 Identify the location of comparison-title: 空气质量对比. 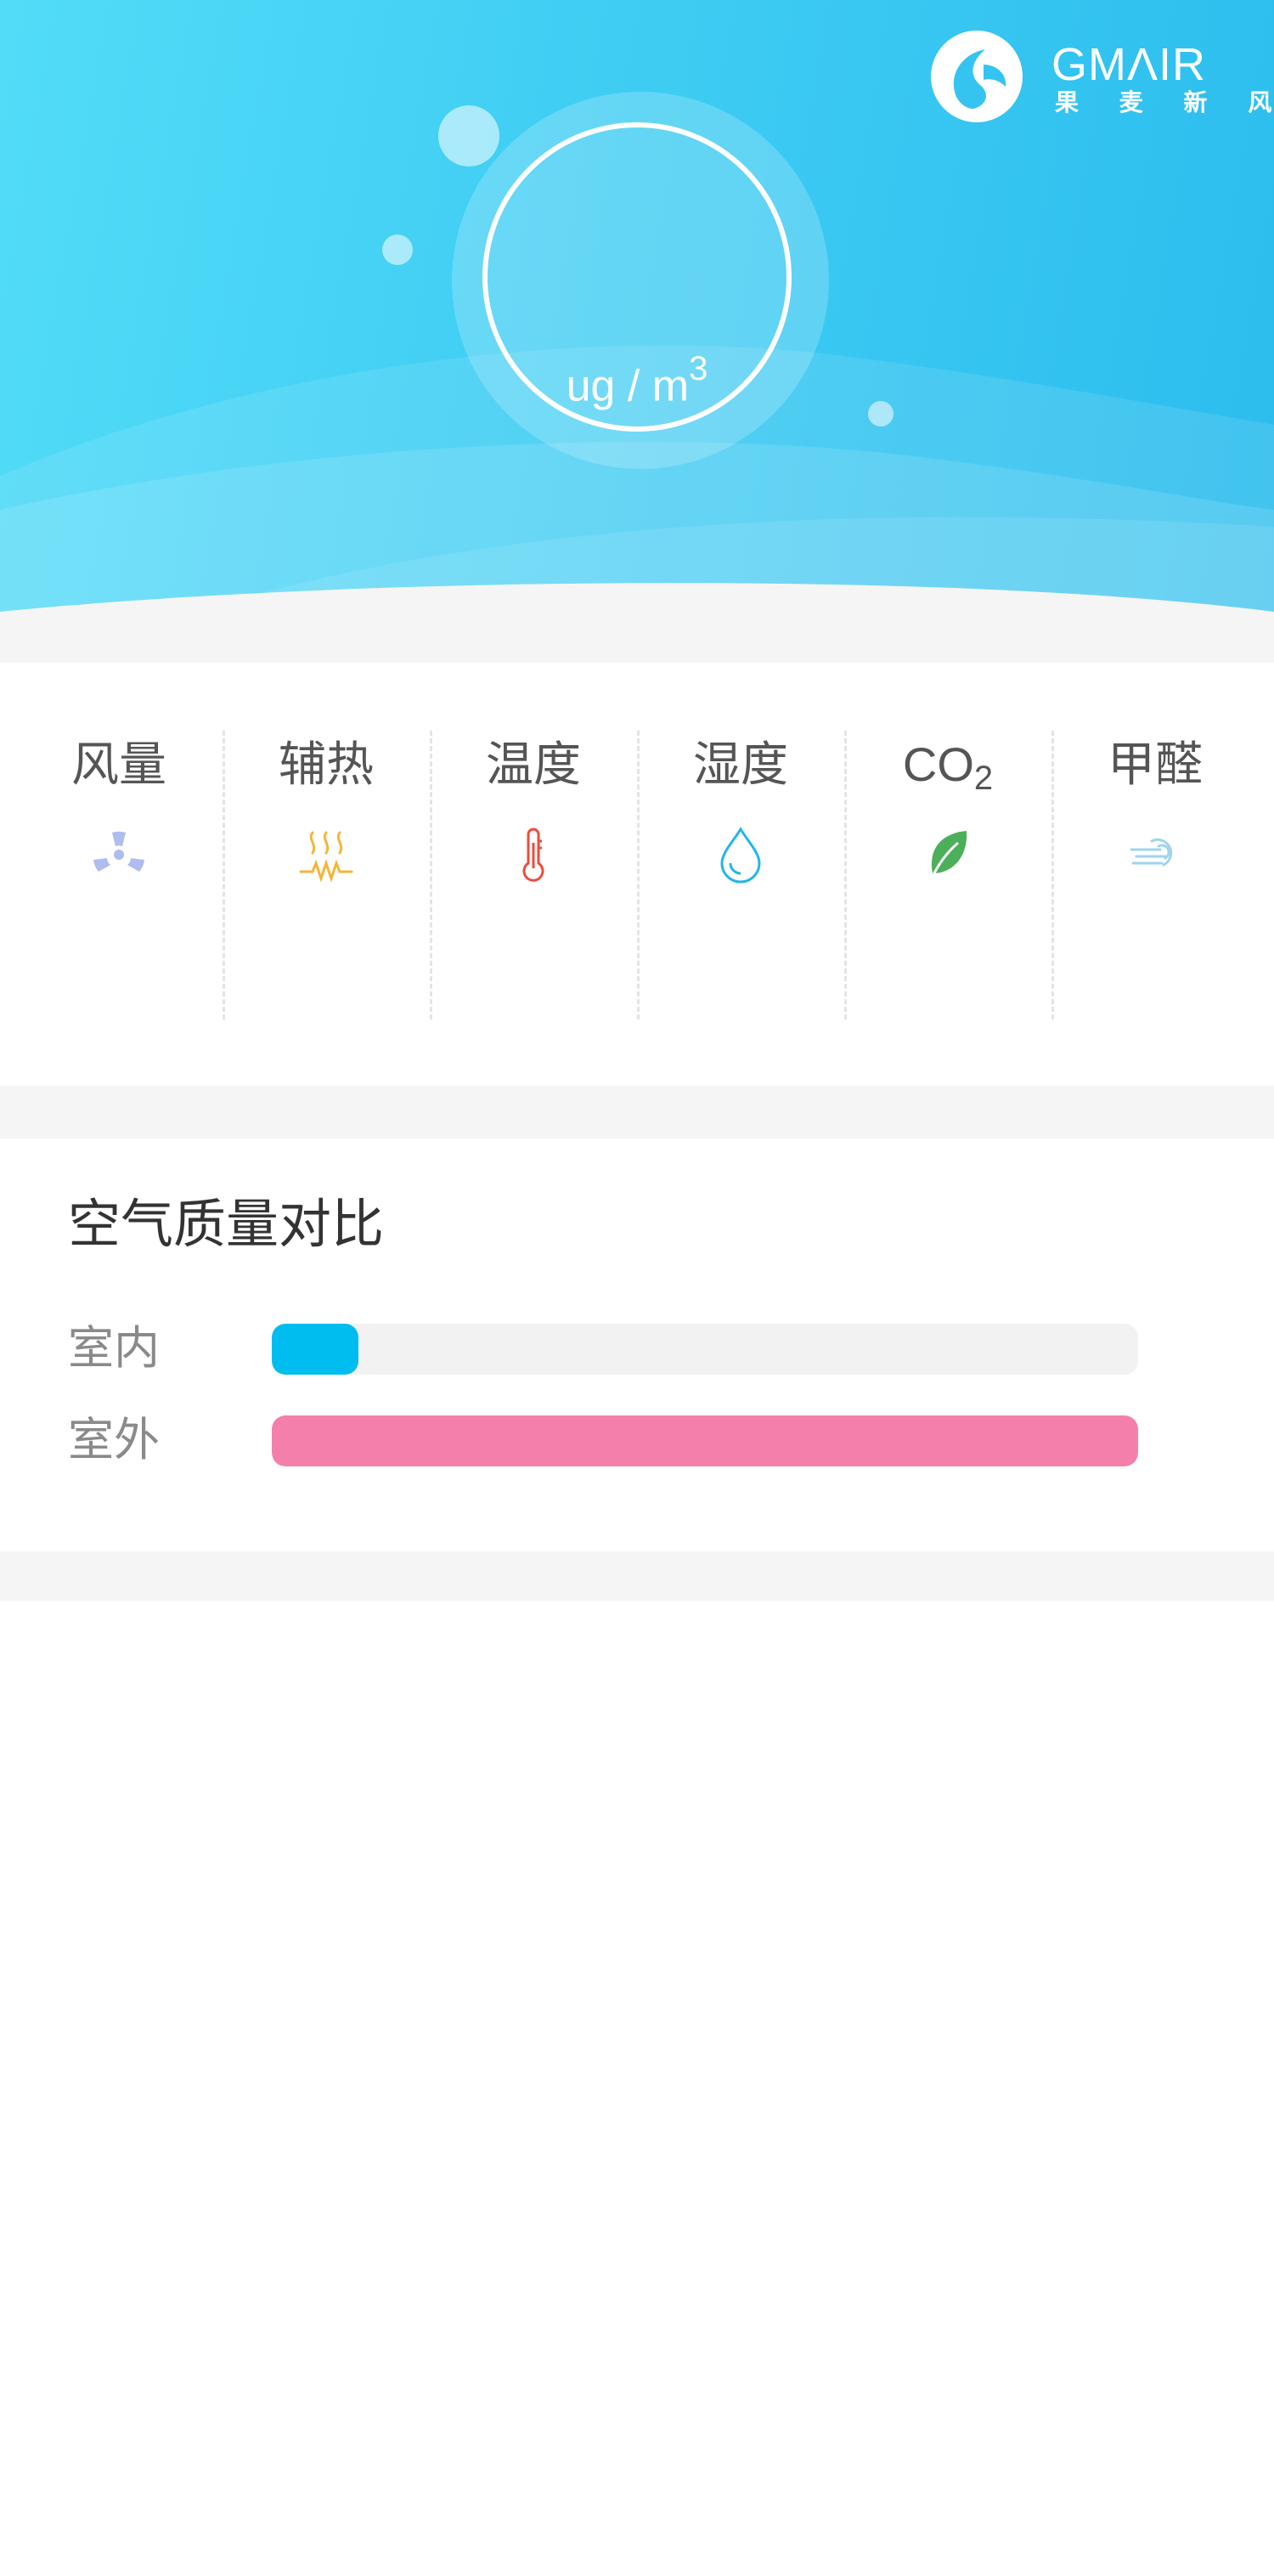
(227, 1224).